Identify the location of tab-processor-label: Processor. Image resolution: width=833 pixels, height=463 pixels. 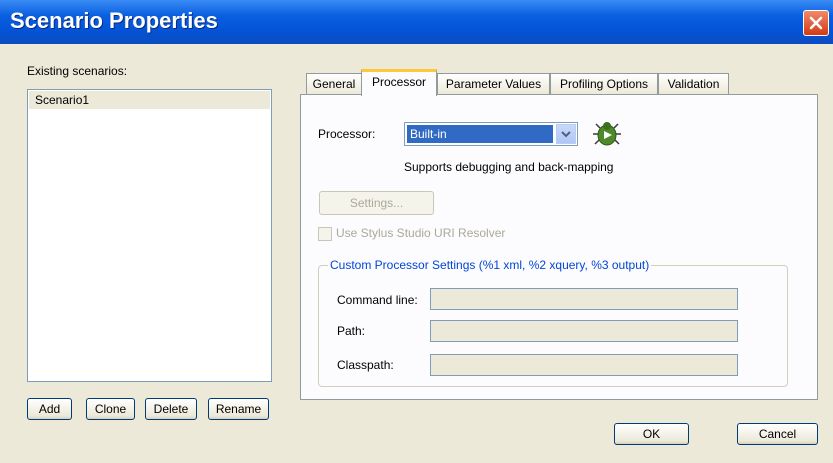
(399, 82).